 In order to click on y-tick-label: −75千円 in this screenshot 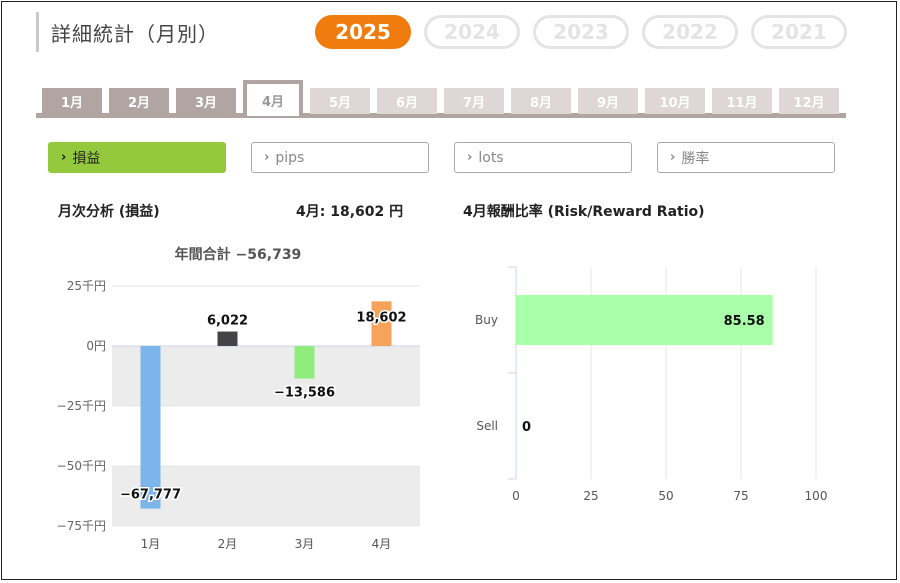, I will do `click(81, 526)`.